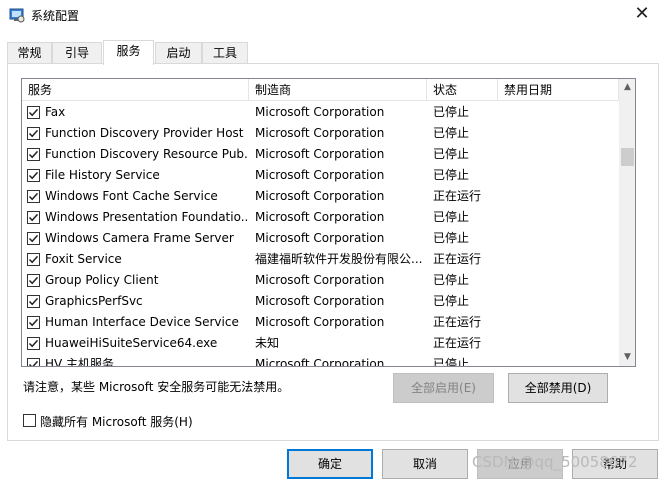  I want to click on tab-tools: 工具, so click(225, 53).